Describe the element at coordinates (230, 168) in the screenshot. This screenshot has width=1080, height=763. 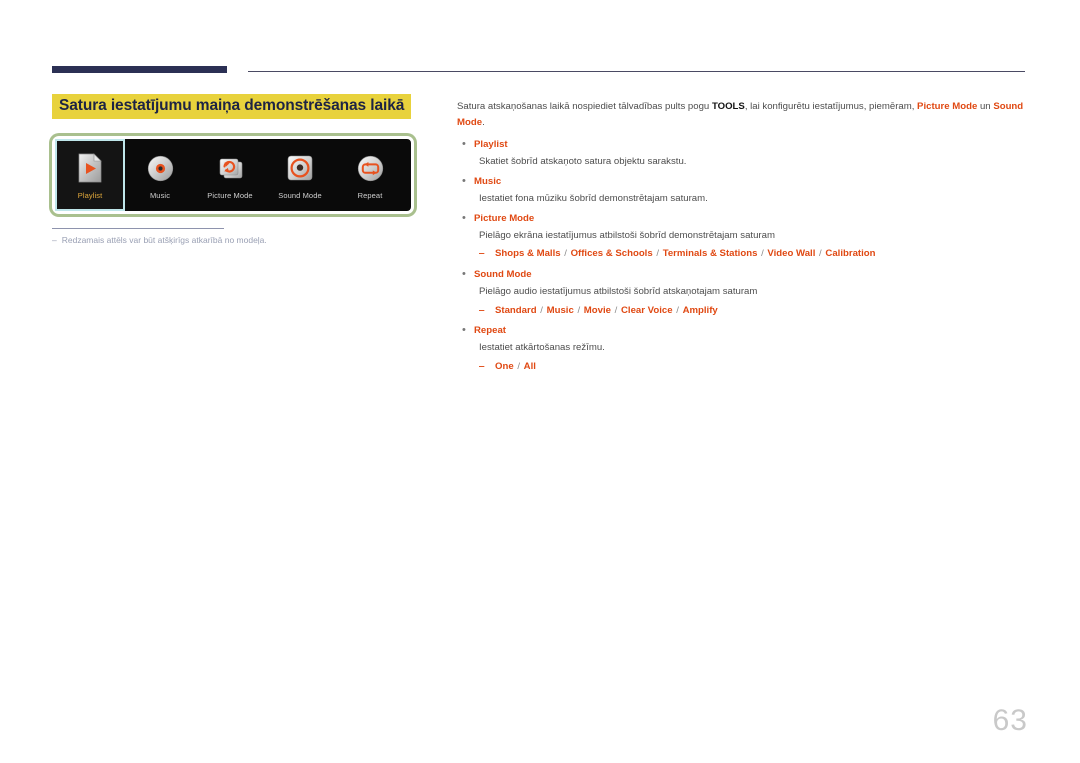
I see `picture-mode-refresh-icon` at that location.